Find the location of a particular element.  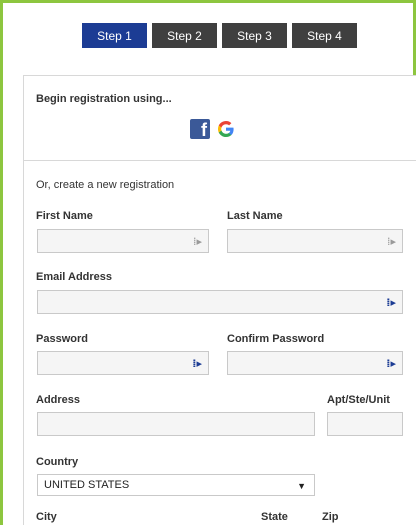

email-label: Email Address is located at coordinates (74, 277).